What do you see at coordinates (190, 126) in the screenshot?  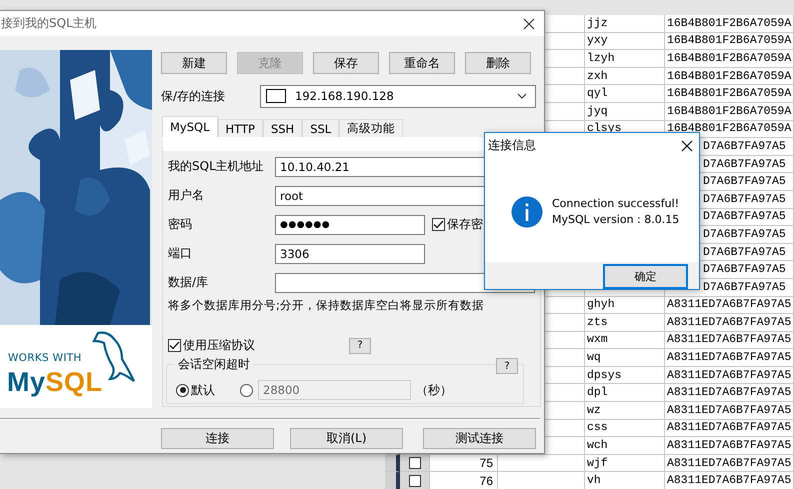 I see `tab: MySQL` at bounding box center [190, 126].